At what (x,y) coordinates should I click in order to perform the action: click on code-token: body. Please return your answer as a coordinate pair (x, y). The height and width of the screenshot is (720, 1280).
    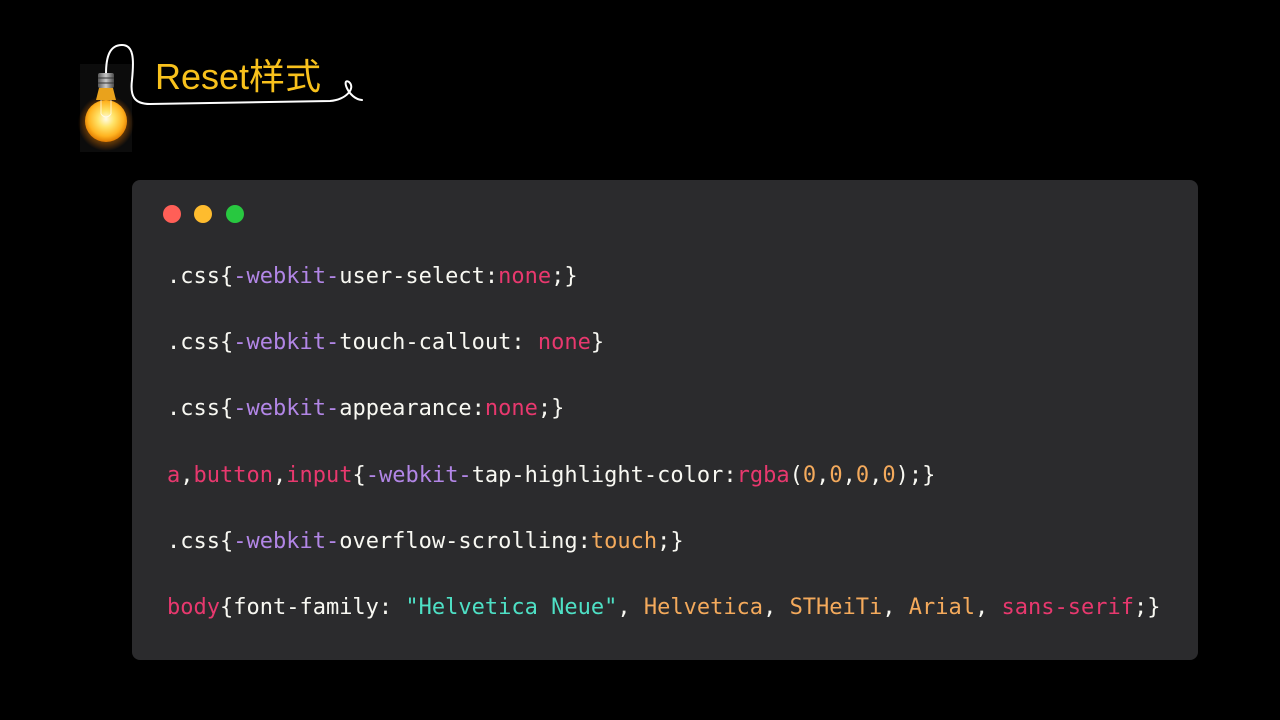
    Looking at the image, I should click on (193, 607).